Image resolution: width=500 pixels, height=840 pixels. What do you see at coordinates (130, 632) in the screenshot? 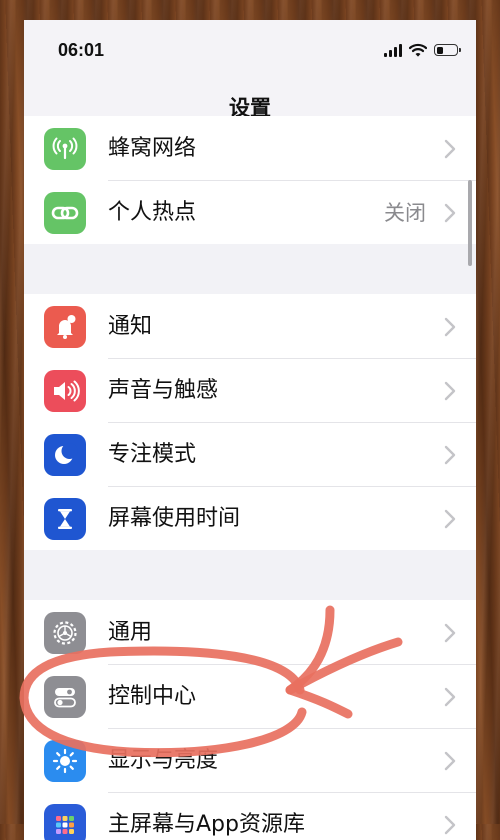
I see `settings-row-label: 通用` at bounding box center [130, 632].